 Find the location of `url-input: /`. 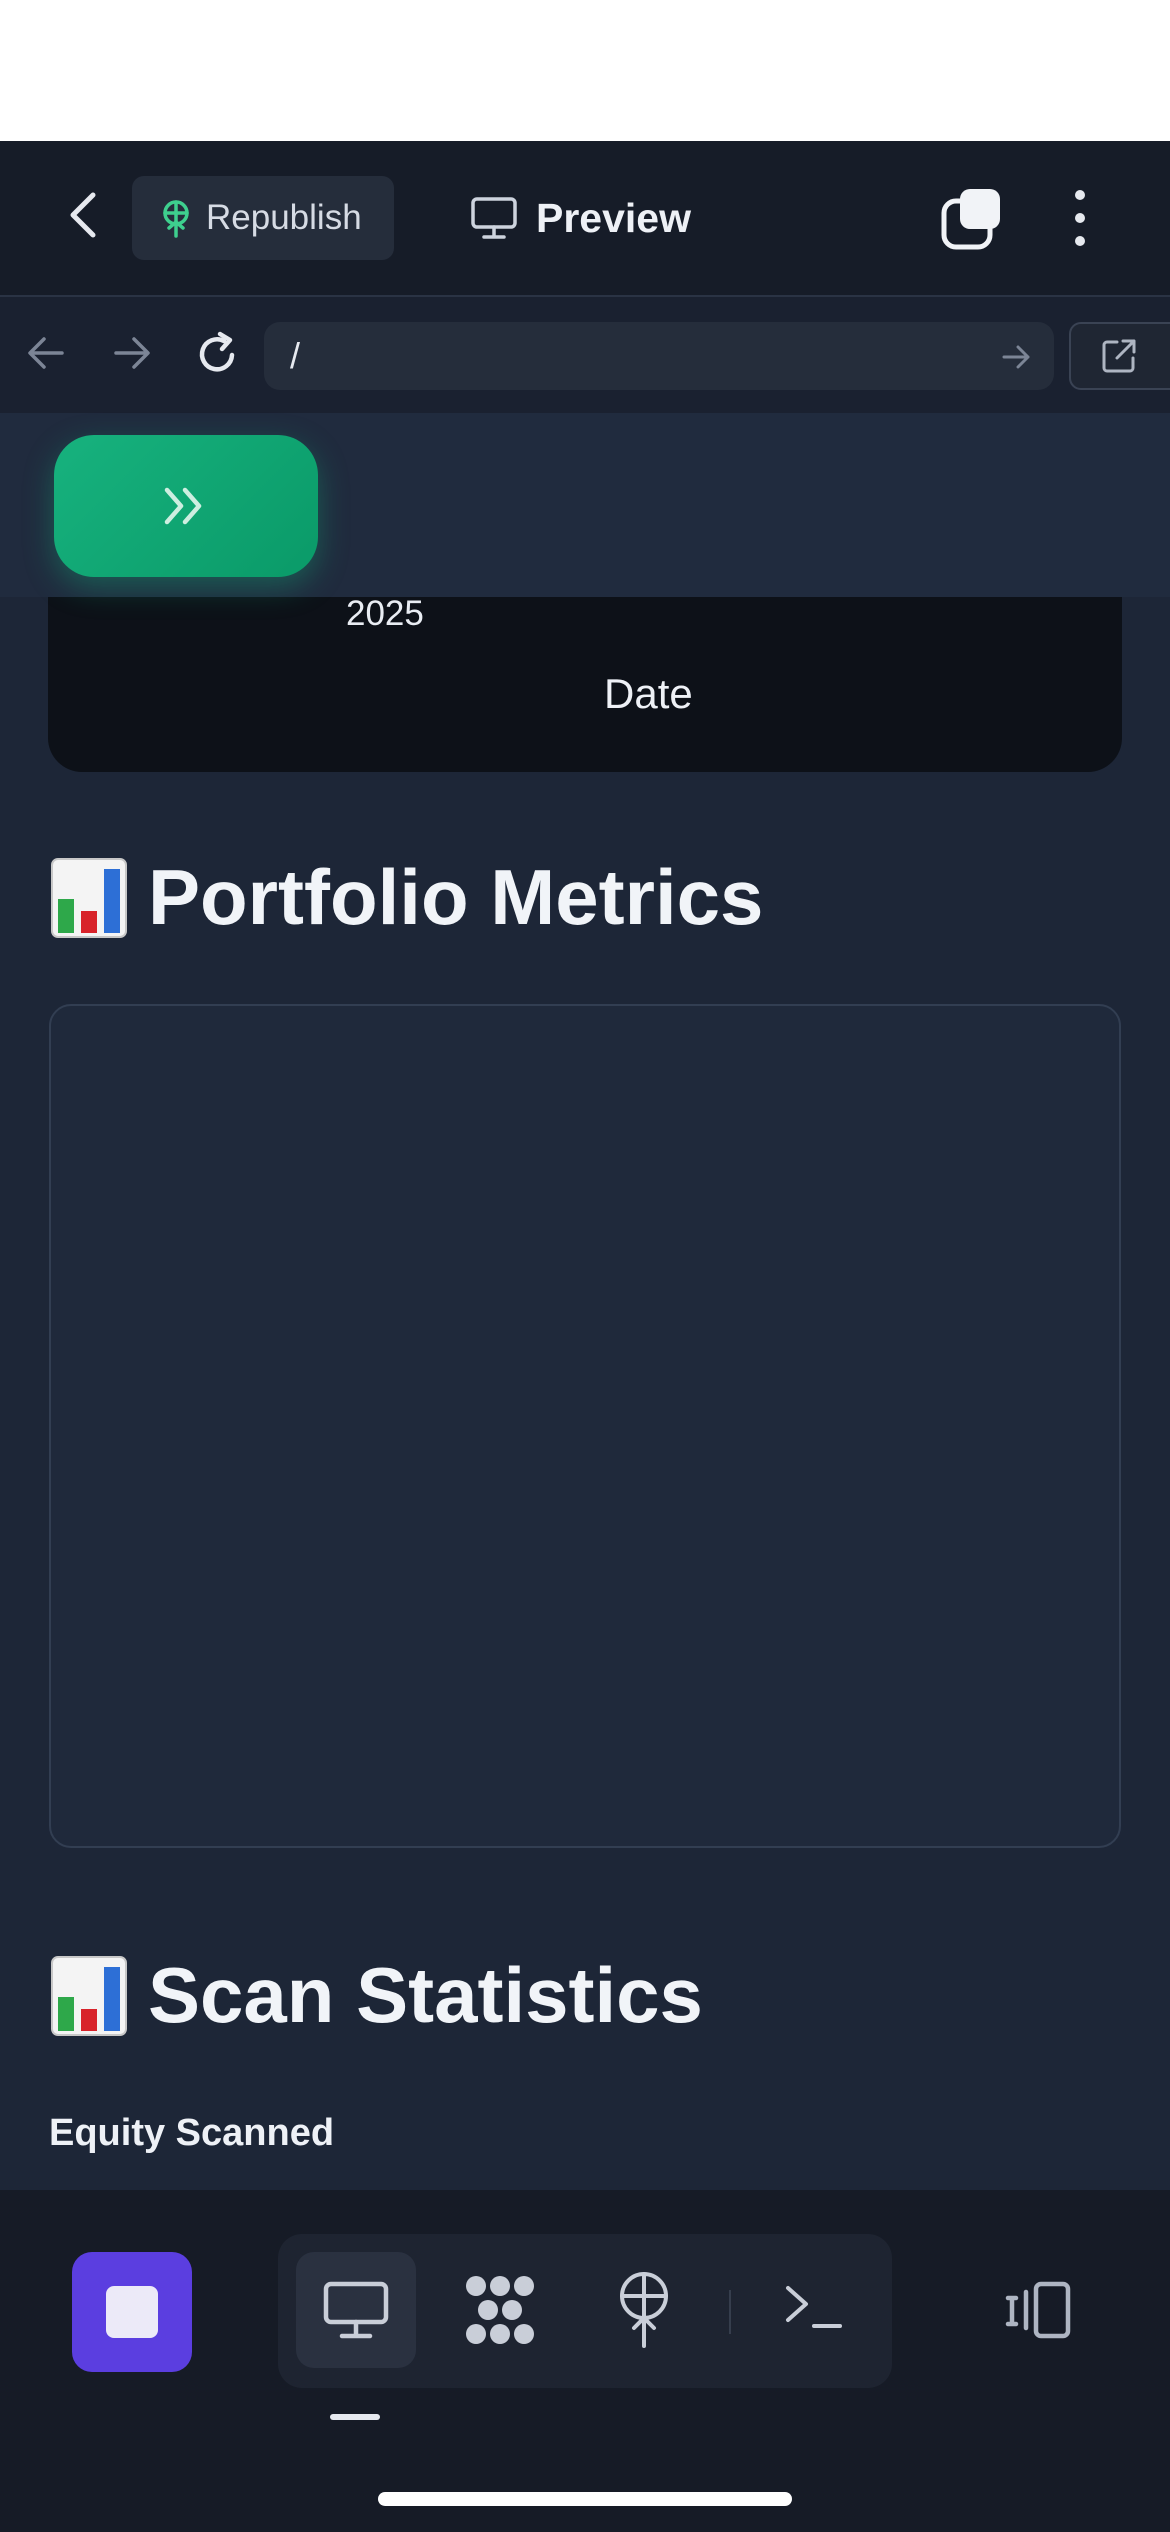

url-input: / is located at coordinates (659, 356).